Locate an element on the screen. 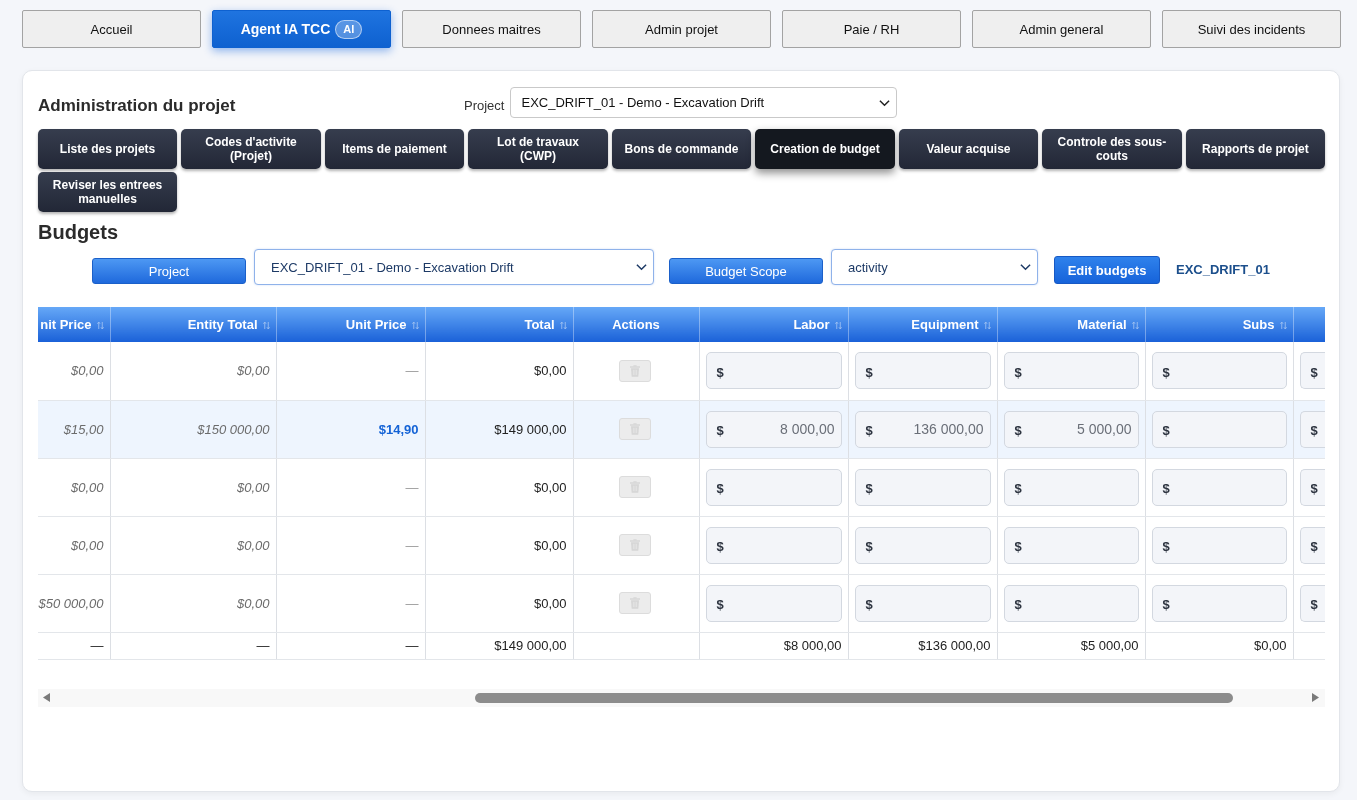 Image resolution: width=1357 pixels, height=800 pixels. nav-tab: Admin general is located at coordinates (1061, 29).